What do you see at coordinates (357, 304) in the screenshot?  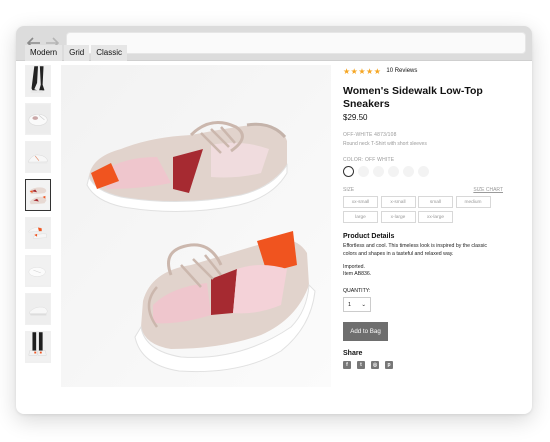 I see `quantity-select: 1 ⌄` at bounding box center [357, 304].